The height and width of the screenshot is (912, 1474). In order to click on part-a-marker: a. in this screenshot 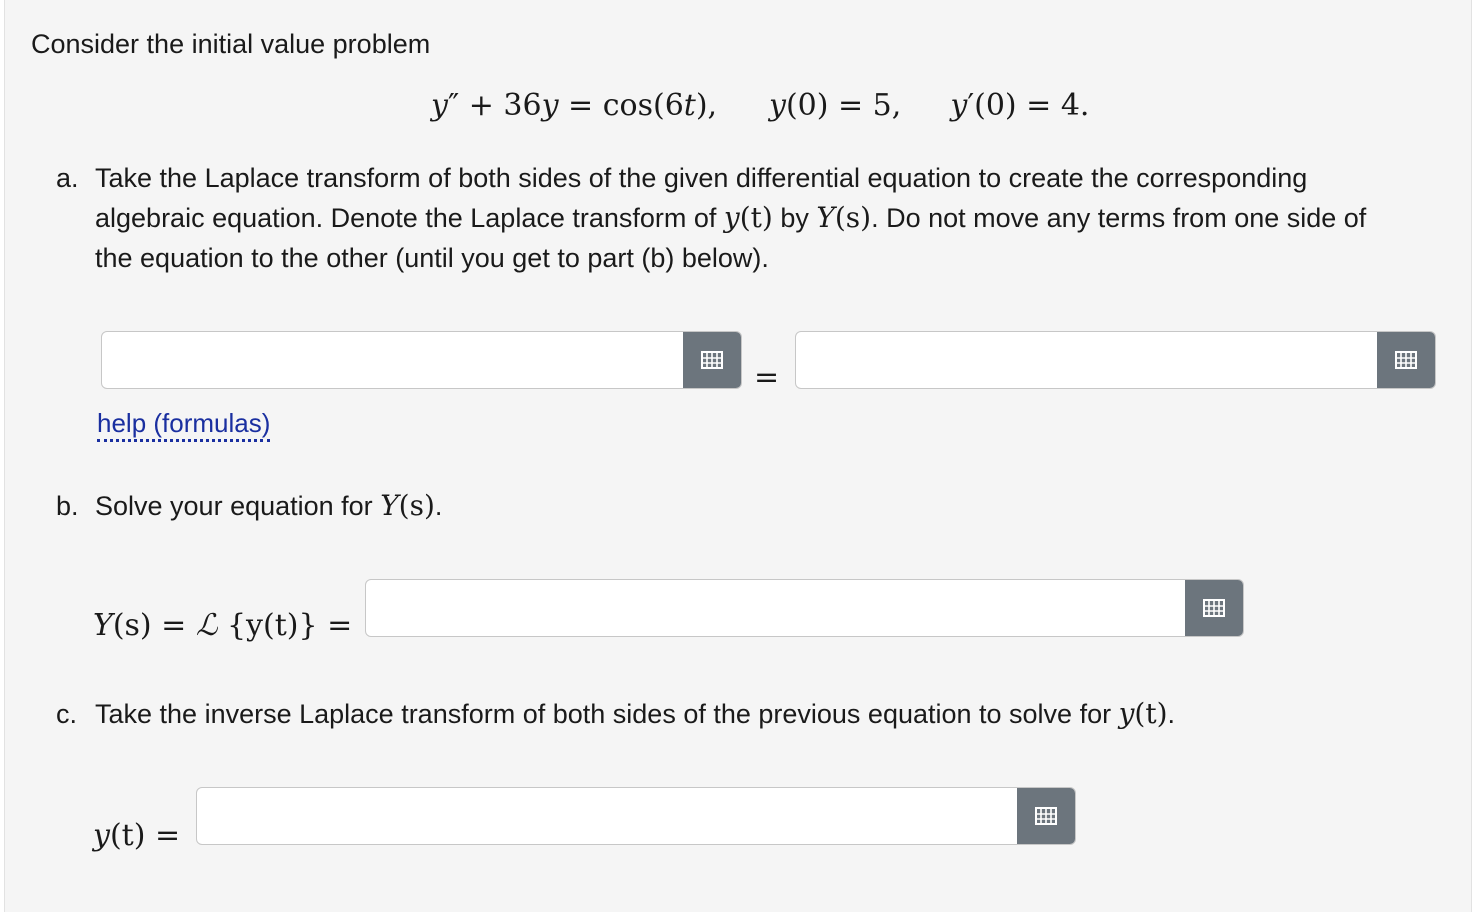, I will do `click(67, 178)`.